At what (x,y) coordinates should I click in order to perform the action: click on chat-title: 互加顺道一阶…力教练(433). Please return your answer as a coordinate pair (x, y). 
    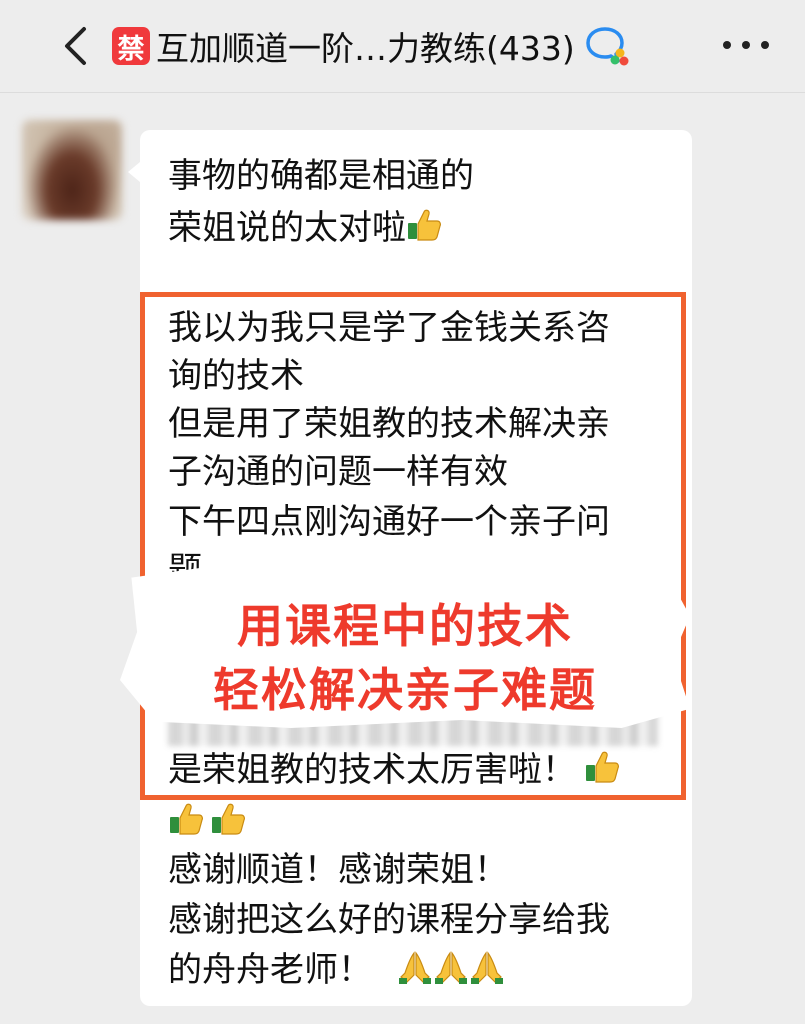
    Looking at the image, I should click on (365, 48).